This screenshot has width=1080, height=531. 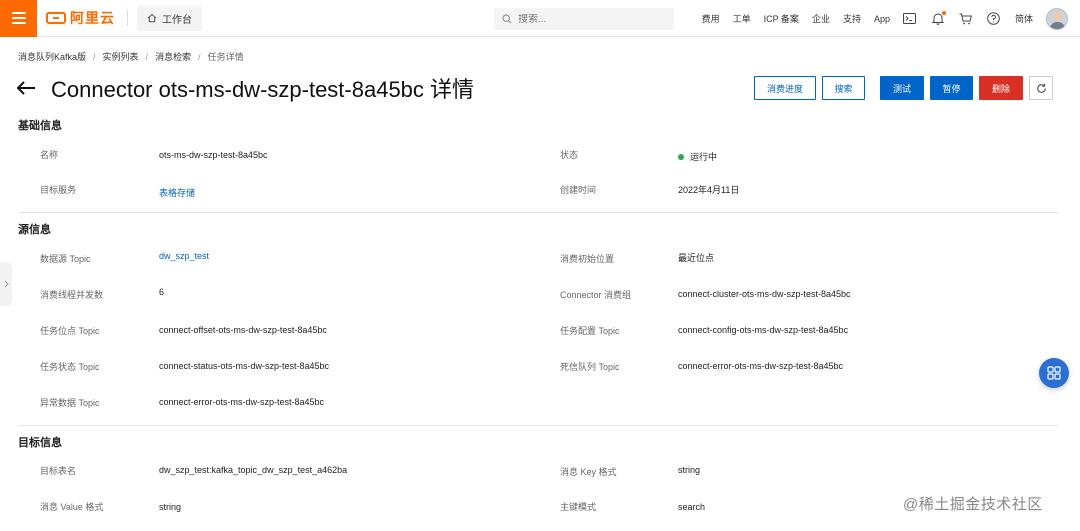 I want to click on key-format-value: string, so click(x=689, y=470).